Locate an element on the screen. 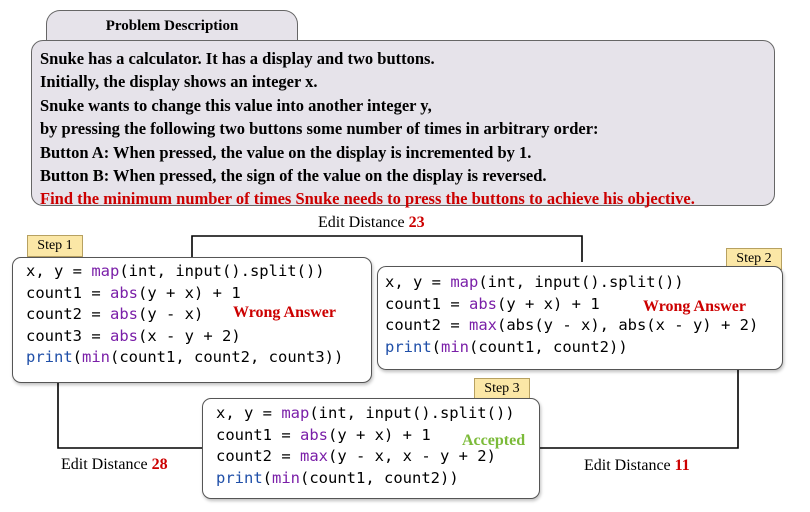 The height and width of the screenshot is (512, 810). step3-verdict: Accepted is located at coordinates (493, 441).